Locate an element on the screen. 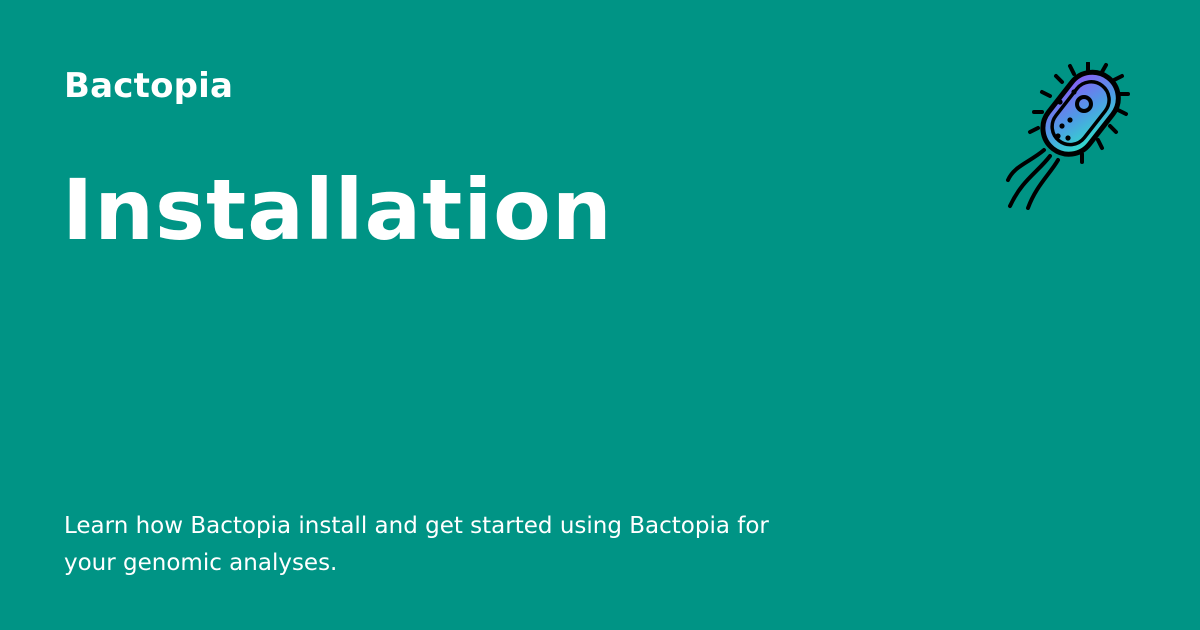 The height and width of the screenshot is (630, 1200). site-name: Bactopia is located at coordinates (149, 86).